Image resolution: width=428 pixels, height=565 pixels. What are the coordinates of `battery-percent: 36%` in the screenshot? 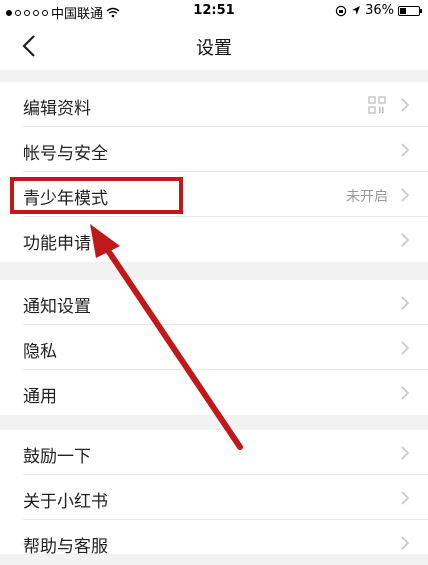 It's located at (379, 10).